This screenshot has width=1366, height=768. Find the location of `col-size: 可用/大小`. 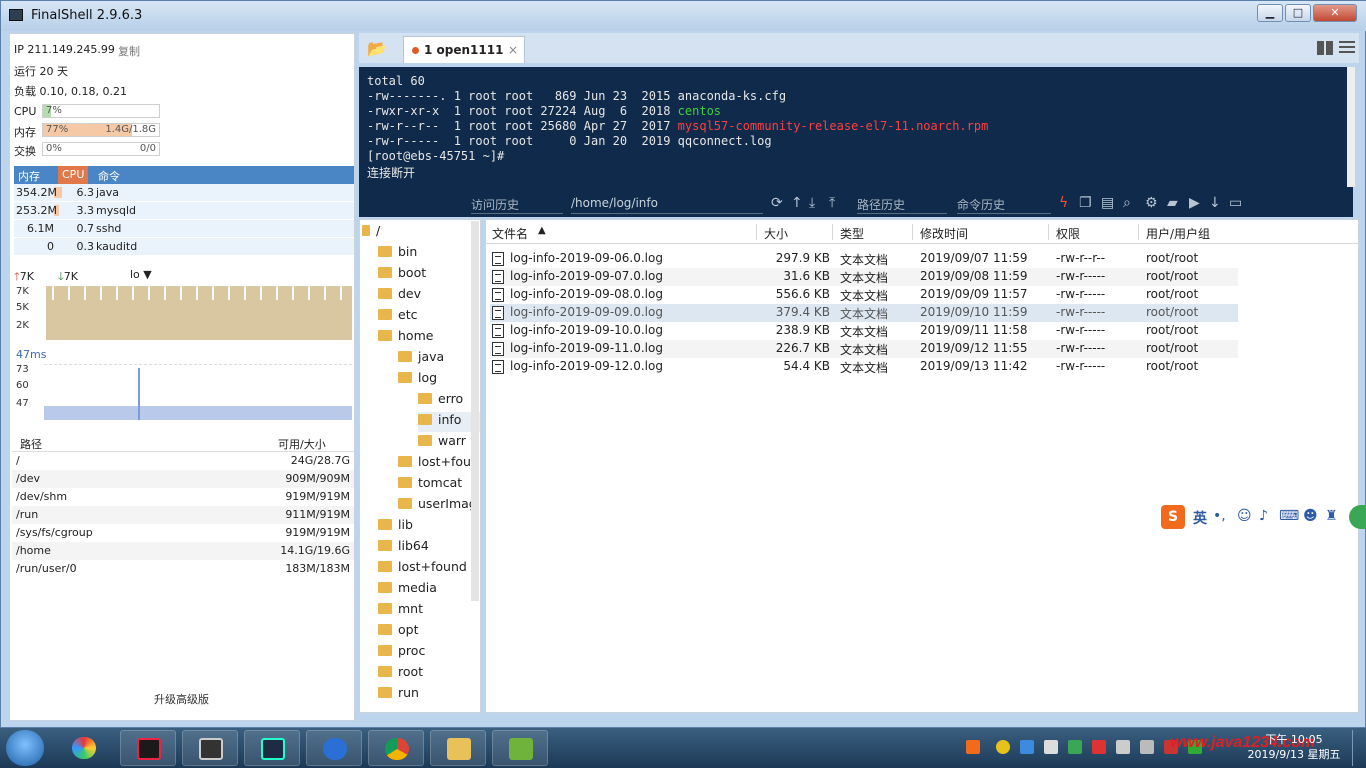

col-size: 可用/大小 is located at coordinates (302, 444).